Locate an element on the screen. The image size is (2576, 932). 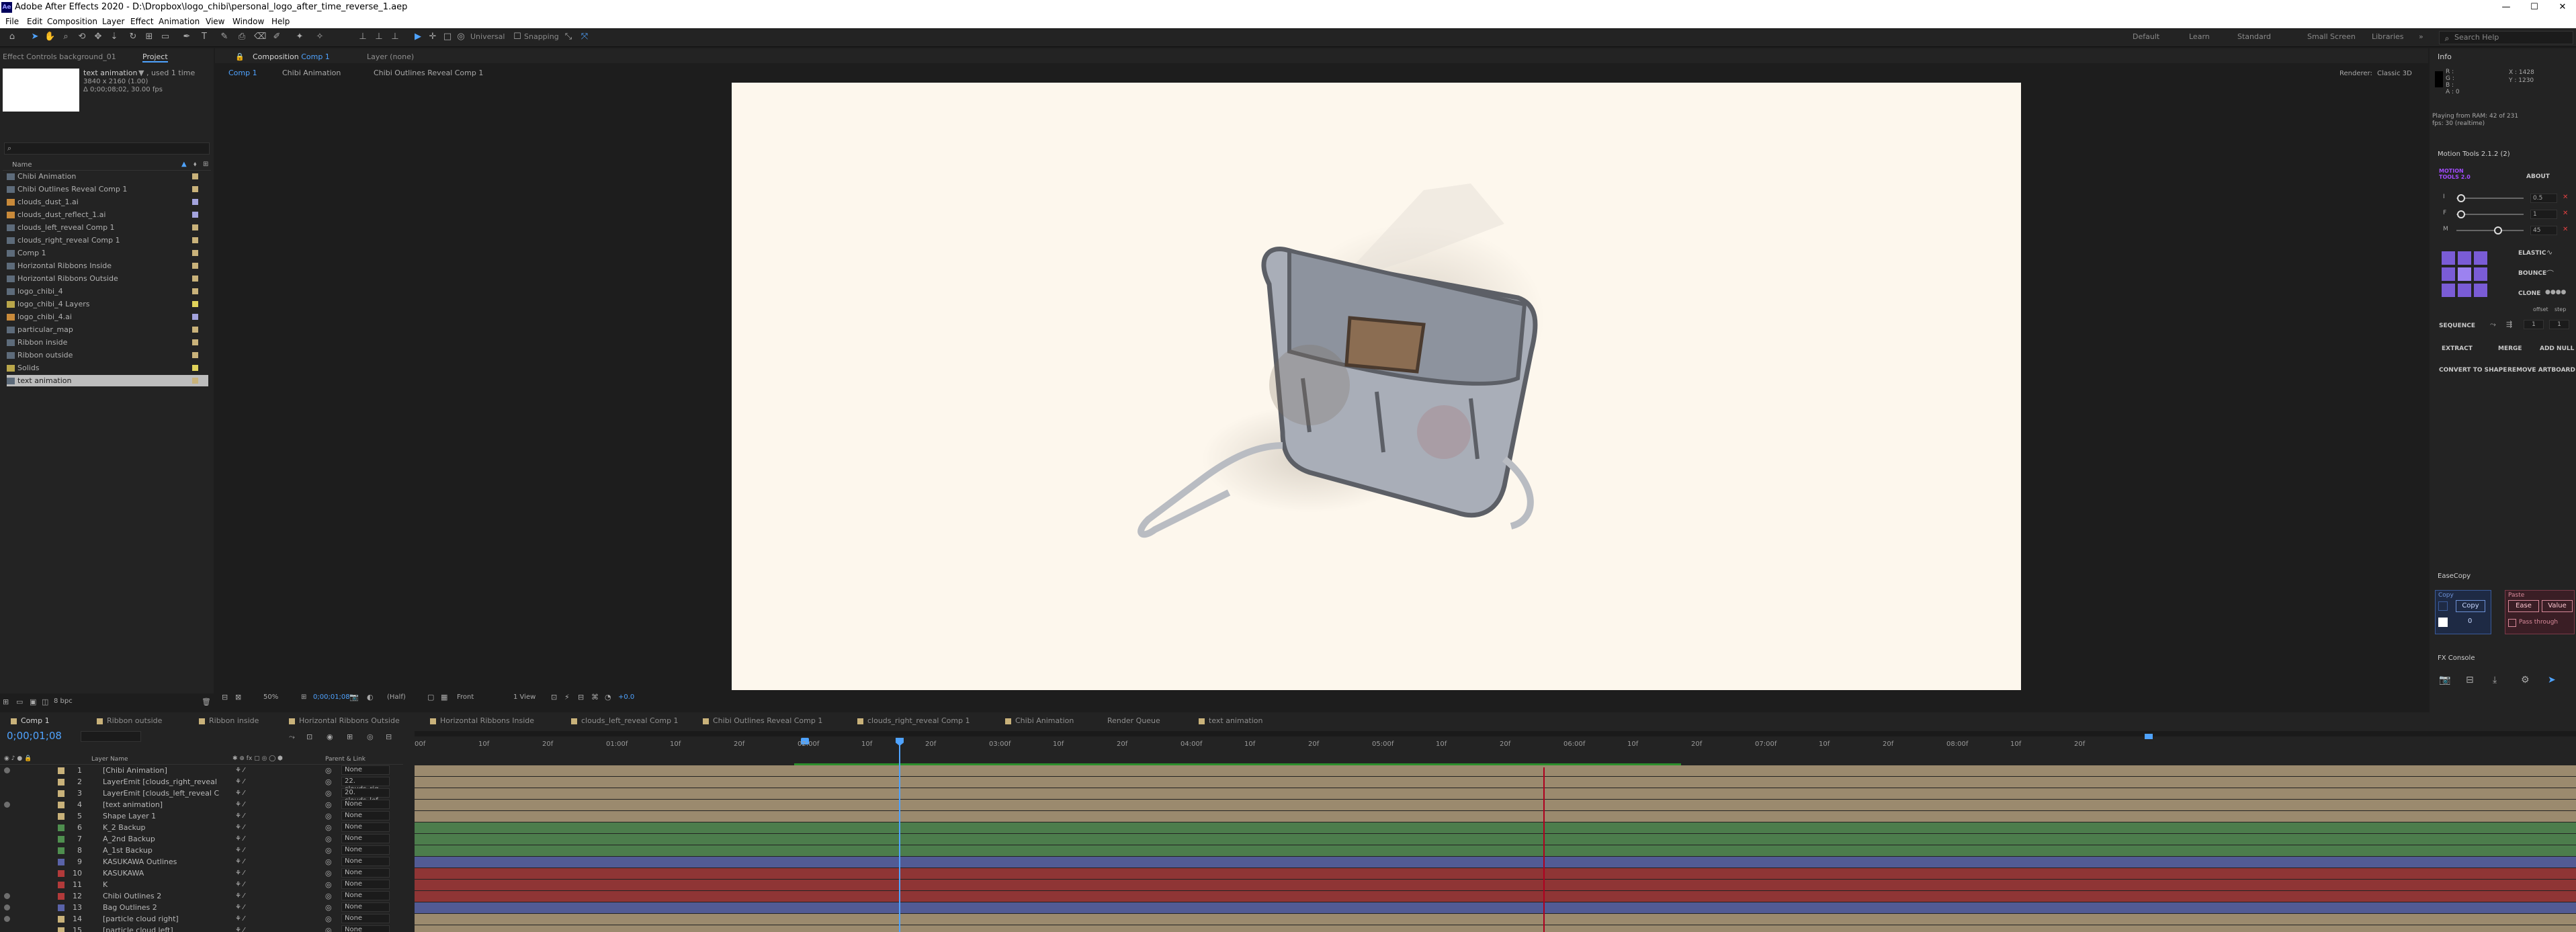
tab-layer: Layer (none) is located at coordinates (390, 56).